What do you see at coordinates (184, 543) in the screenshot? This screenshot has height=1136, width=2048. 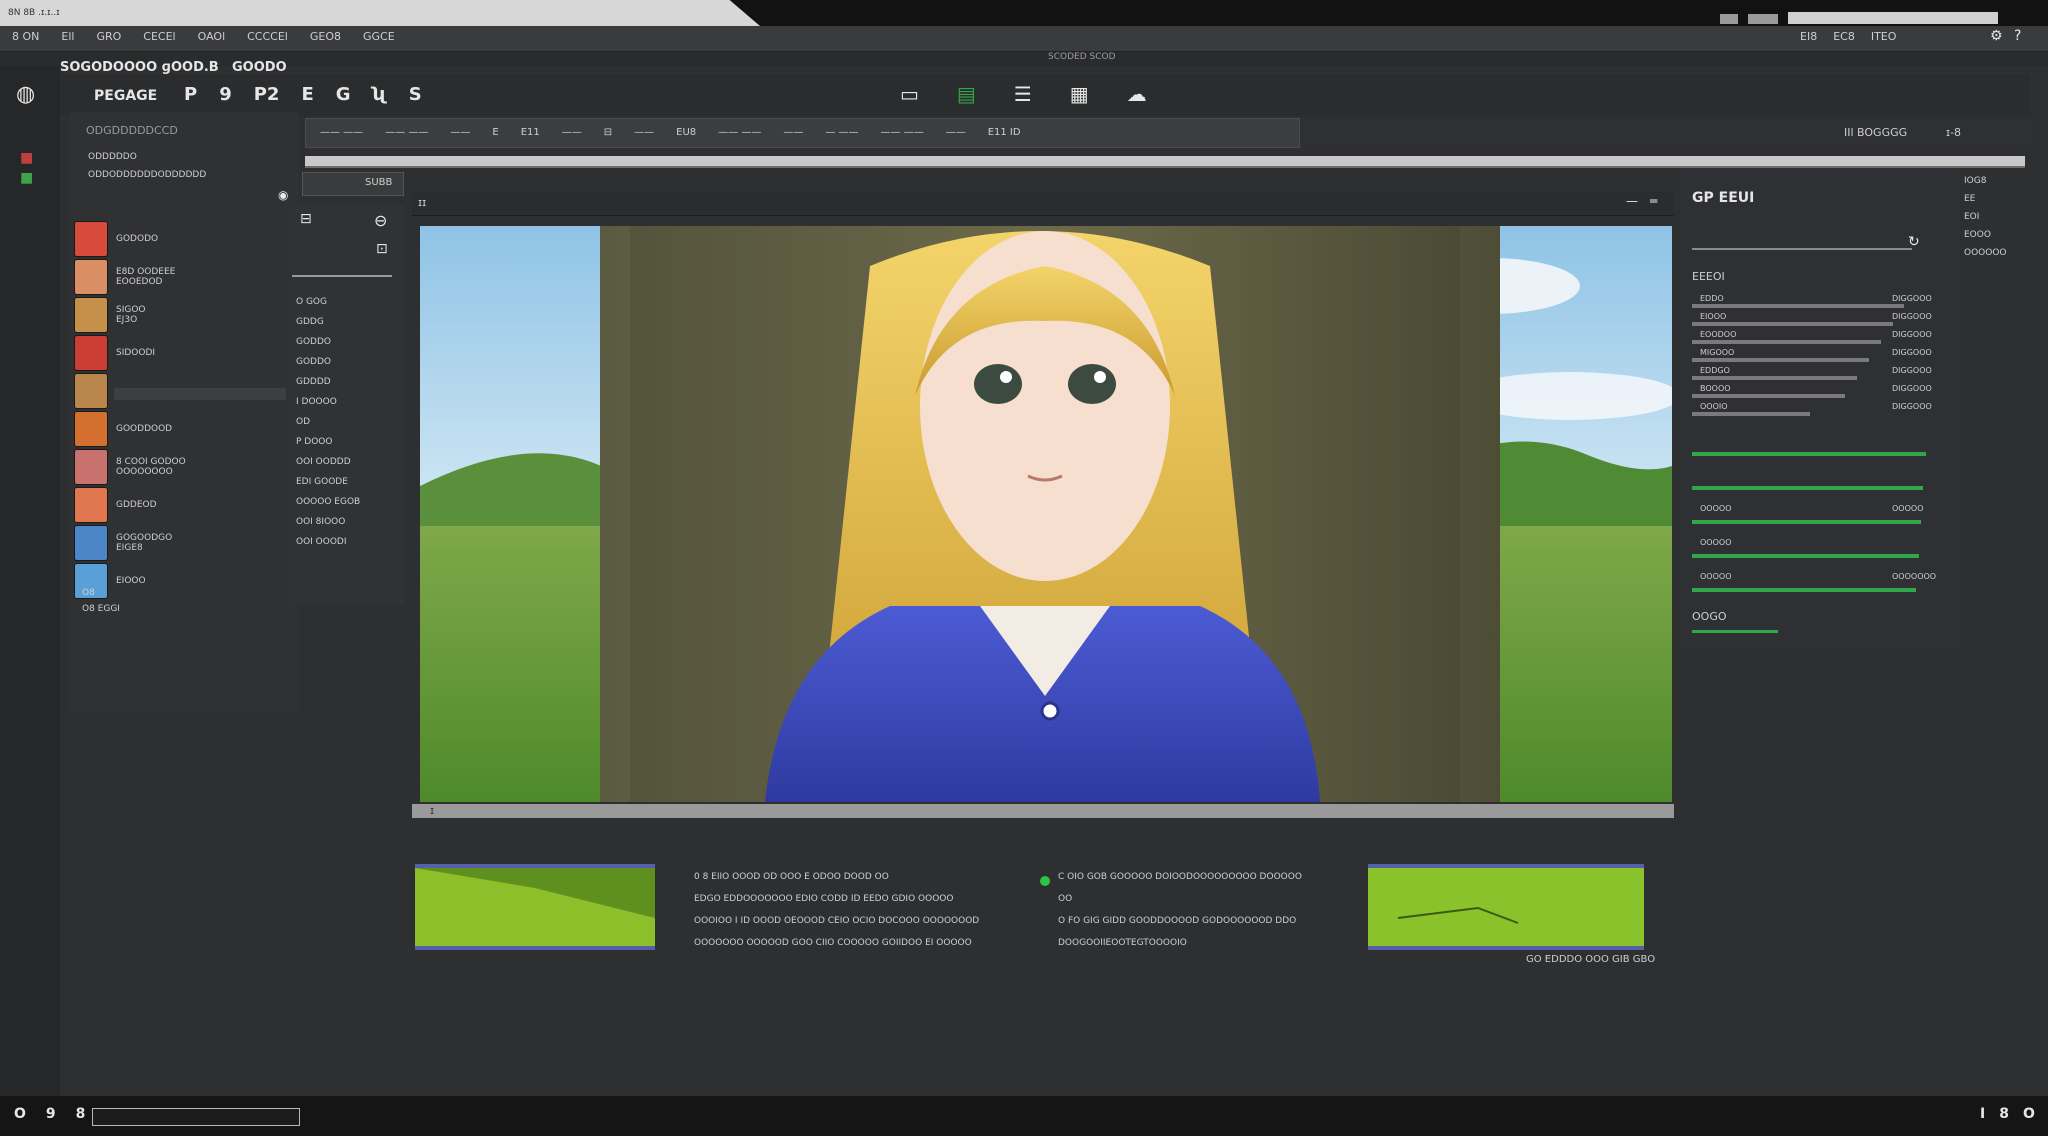 I see `list-item: GOGOODGO EIGE8` at bounding box center [184, 543].